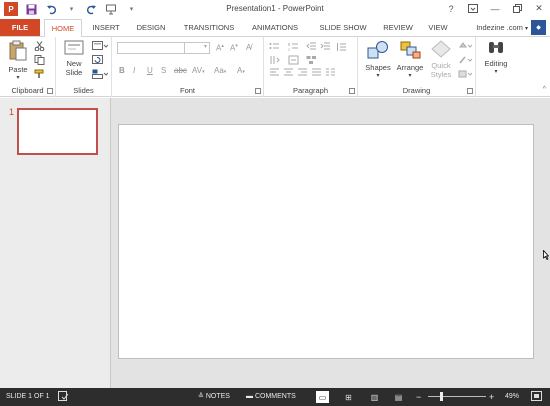 This screenshot has width=550, height=406. What do you see at coordinates (330, 73) in the screenshot?
I see `columns-icon` at bounding box center [330, 73].